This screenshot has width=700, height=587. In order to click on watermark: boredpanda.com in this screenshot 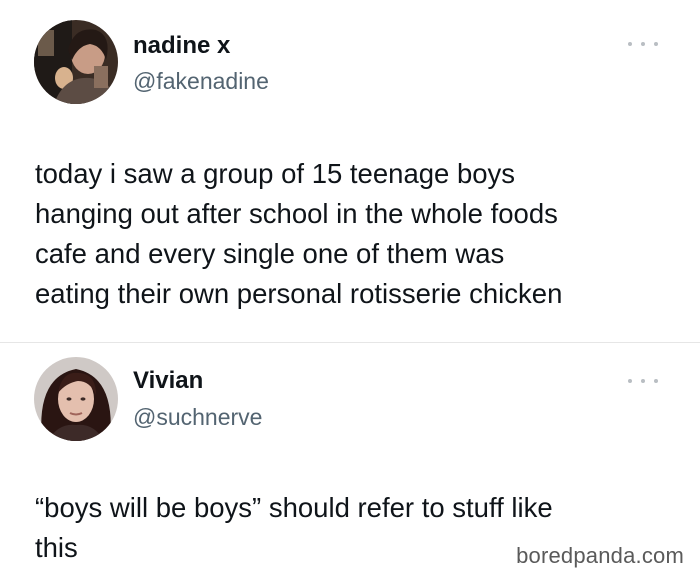, I will do `click(600, 555)`.